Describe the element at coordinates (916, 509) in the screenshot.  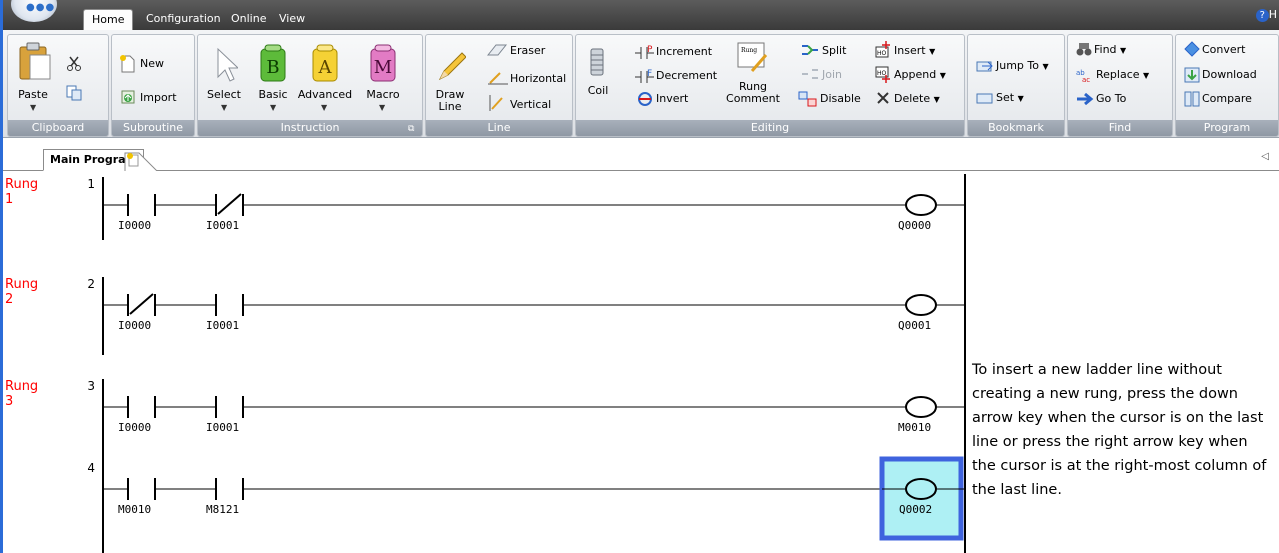
I see `coil-label: Q0002` at that location.